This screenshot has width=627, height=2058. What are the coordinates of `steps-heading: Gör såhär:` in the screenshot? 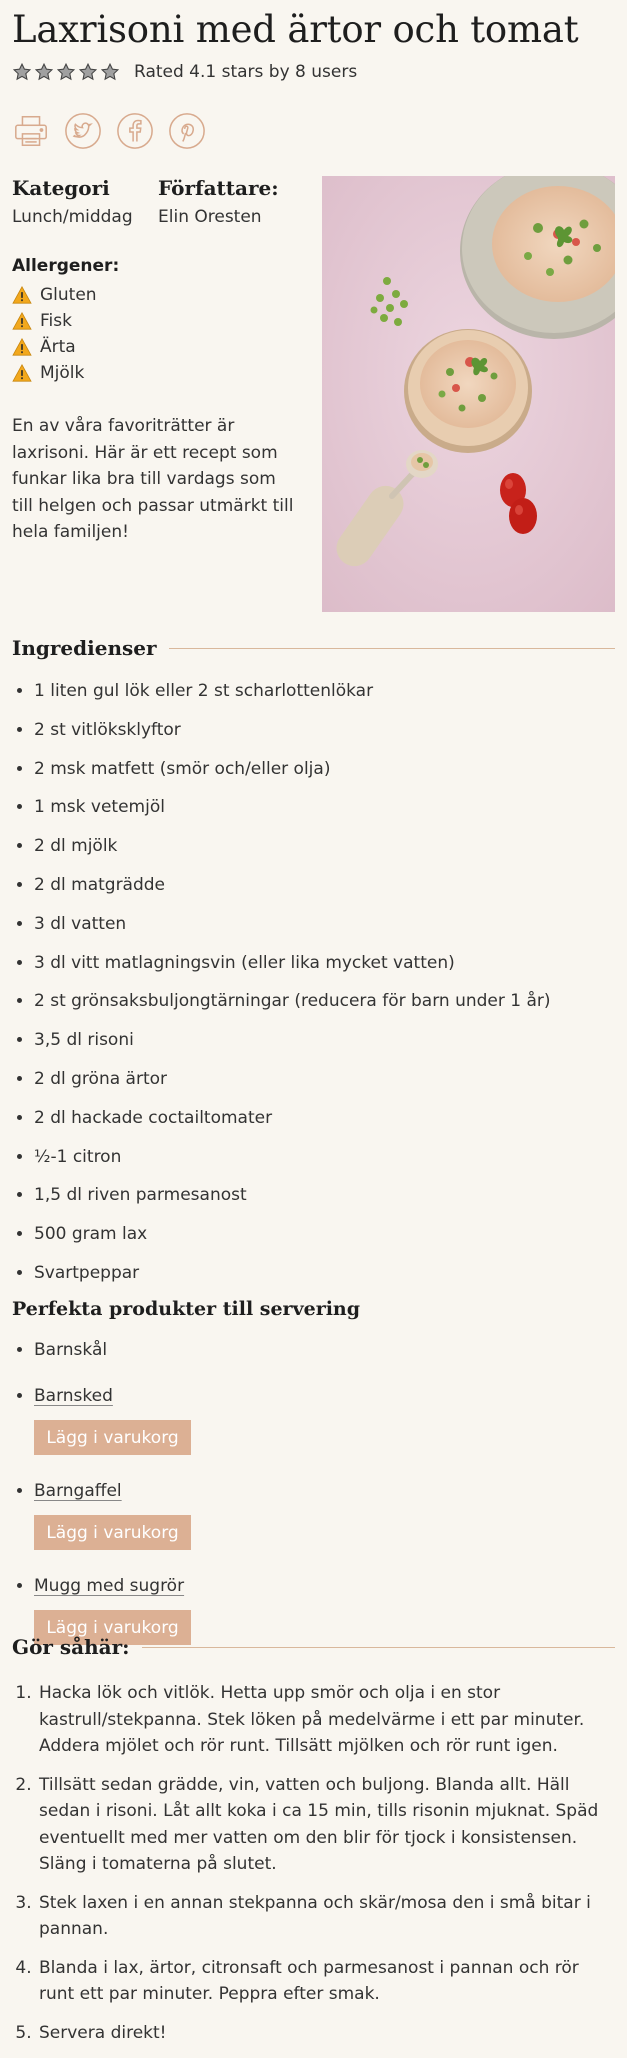 It's located at (313, 1647).